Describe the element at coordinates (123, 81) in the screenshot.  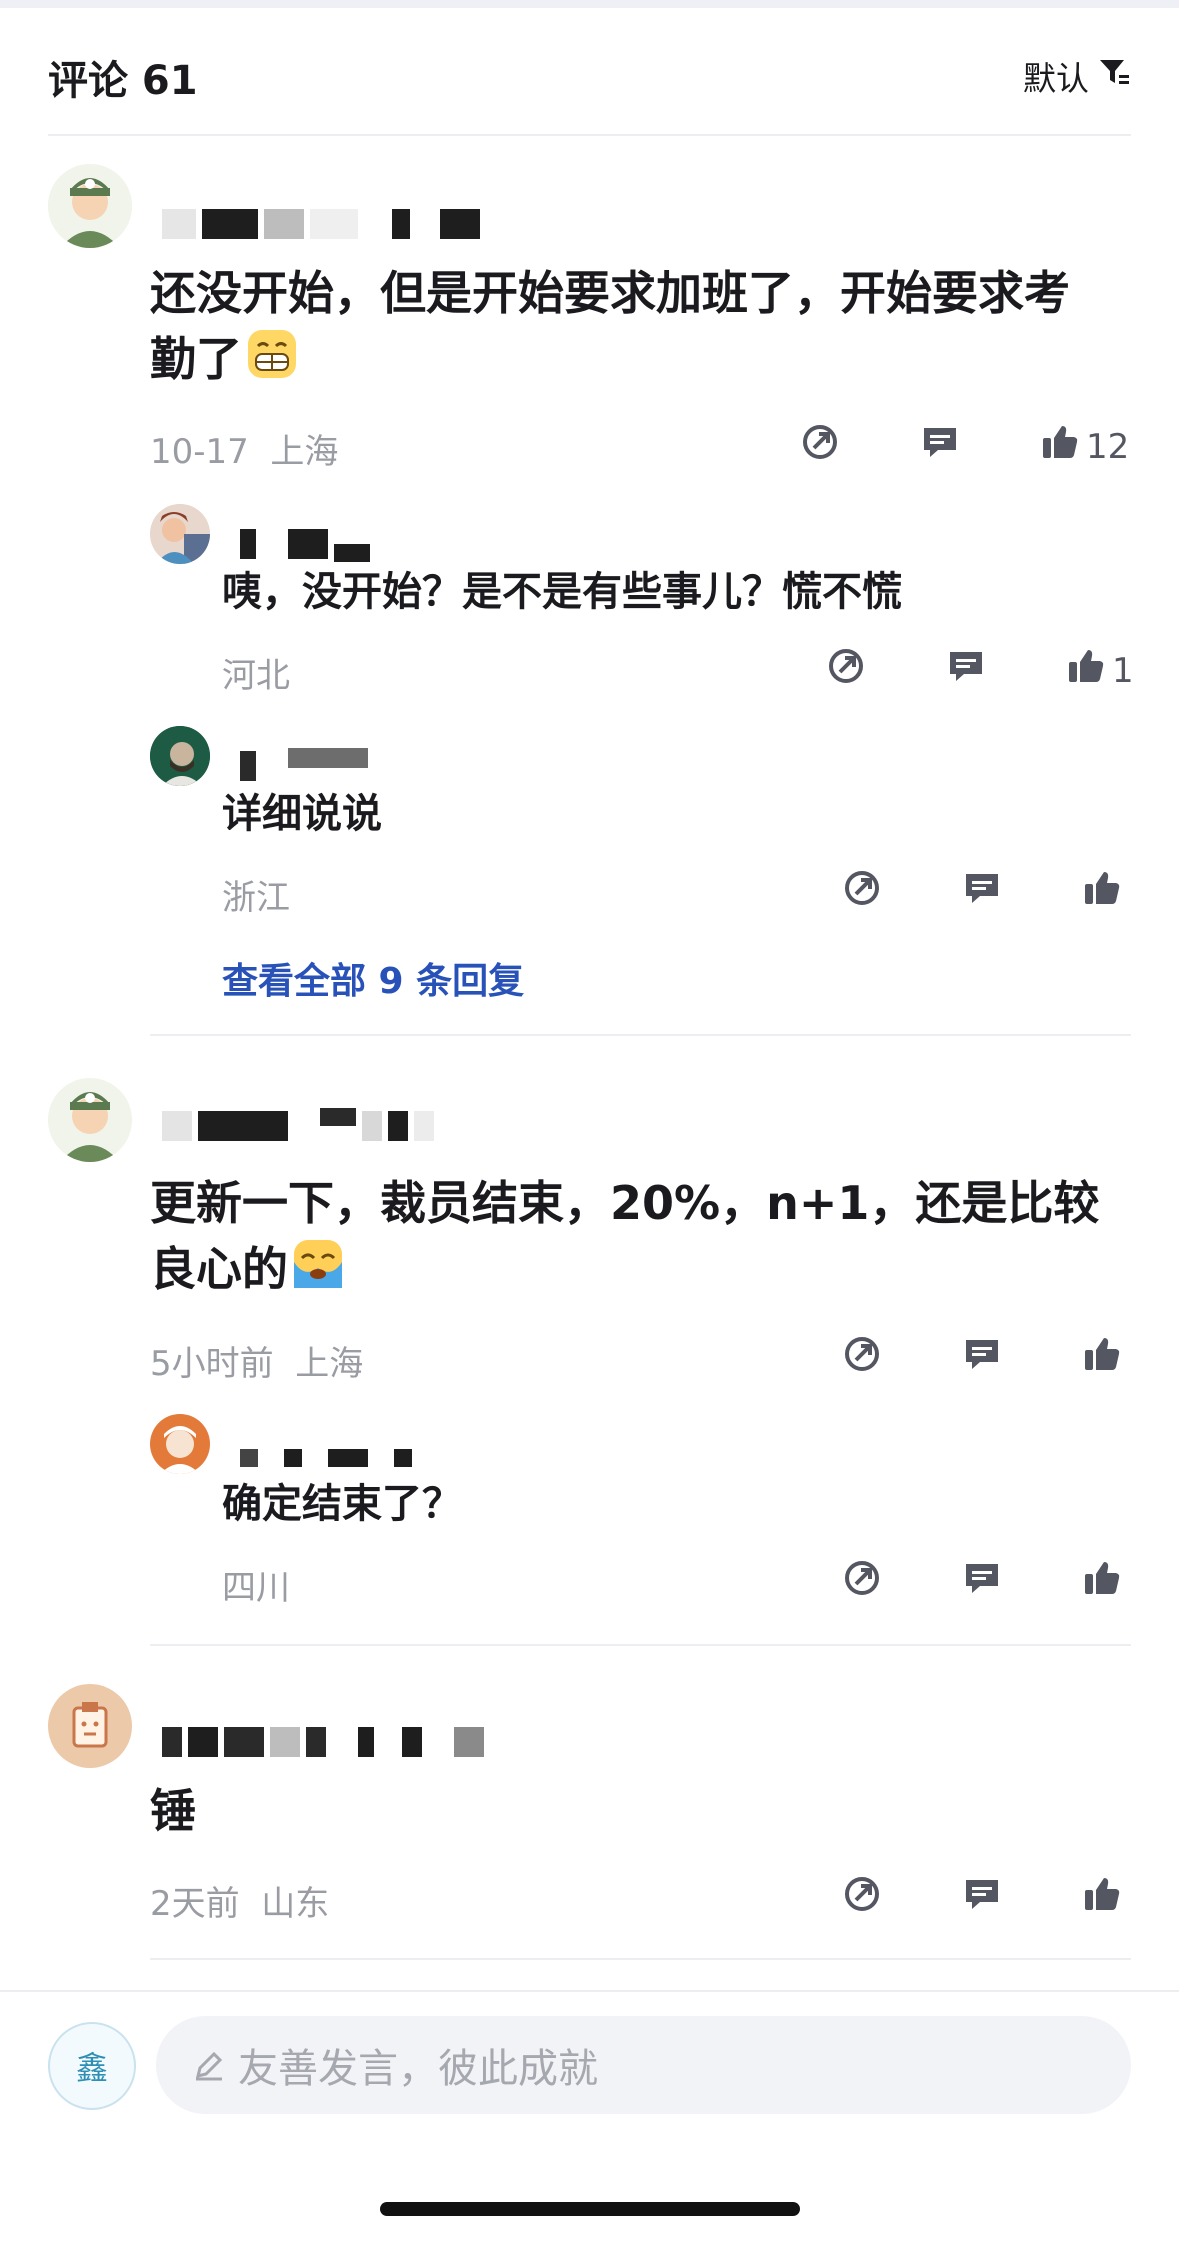
I see `comments-title: 评论 61` at that location.